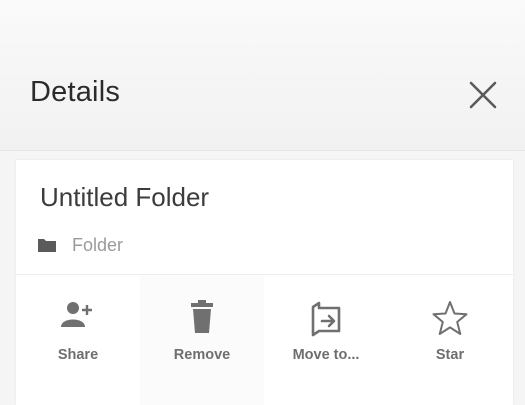 This screenshot has width=525, height=405. I want to click on folder-icon, so click(47, 245).